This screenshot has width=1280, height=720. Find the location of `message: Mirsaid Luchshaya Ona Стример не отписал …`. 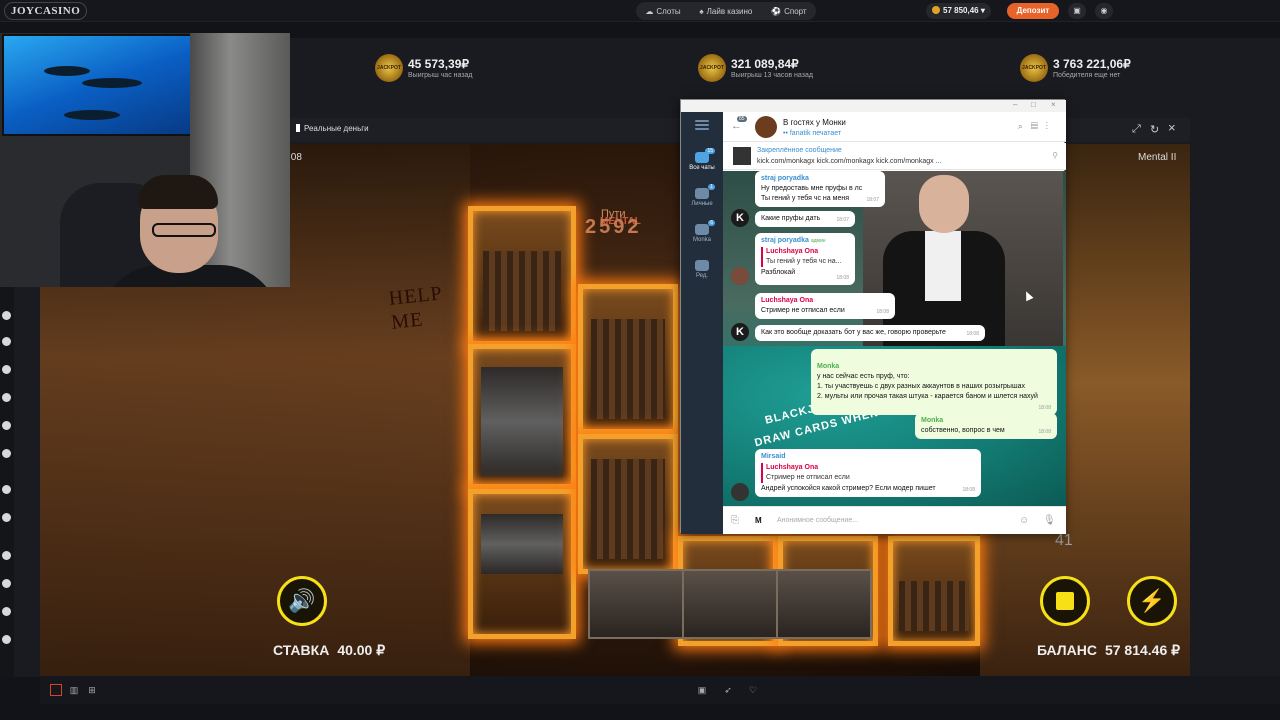

message: Mirsaid Luchshaya Ona Стример не отписал … is located at coordinates (868, 473).